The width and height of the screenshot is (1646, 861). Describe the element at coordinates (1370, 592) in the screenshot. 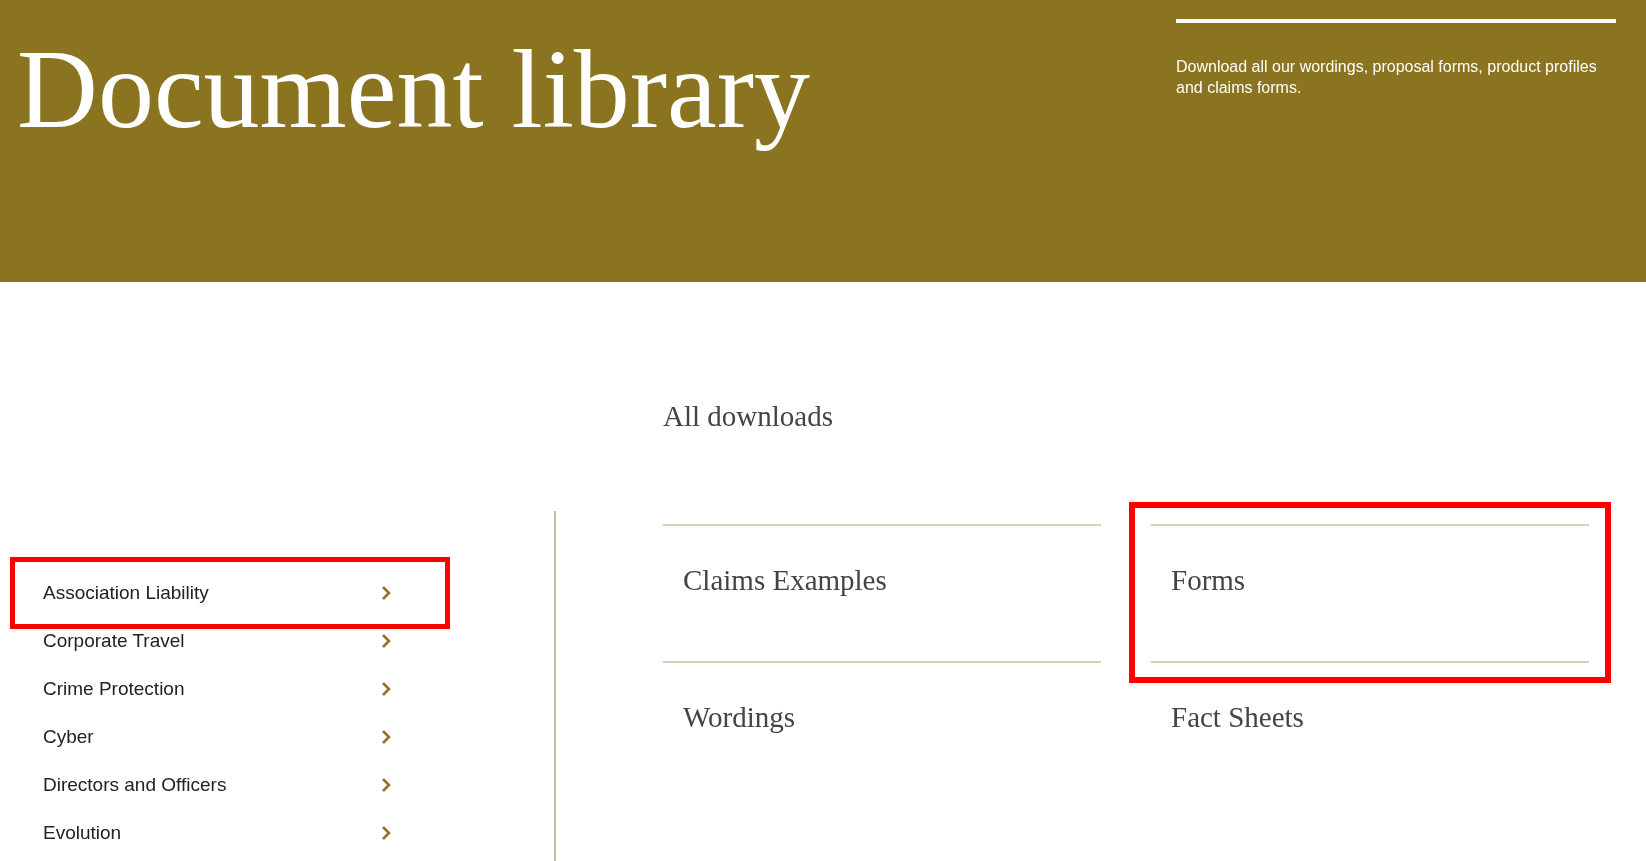

I see `category-link: Forms` at that location.